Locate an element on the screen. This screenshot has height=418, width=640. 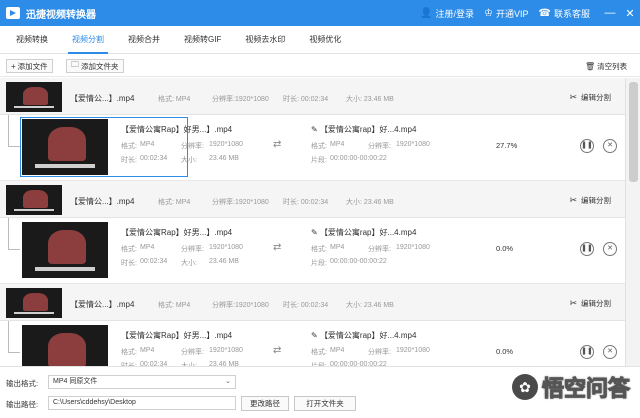
trash-icon: 🗑 is located at coordinates (590, 66).